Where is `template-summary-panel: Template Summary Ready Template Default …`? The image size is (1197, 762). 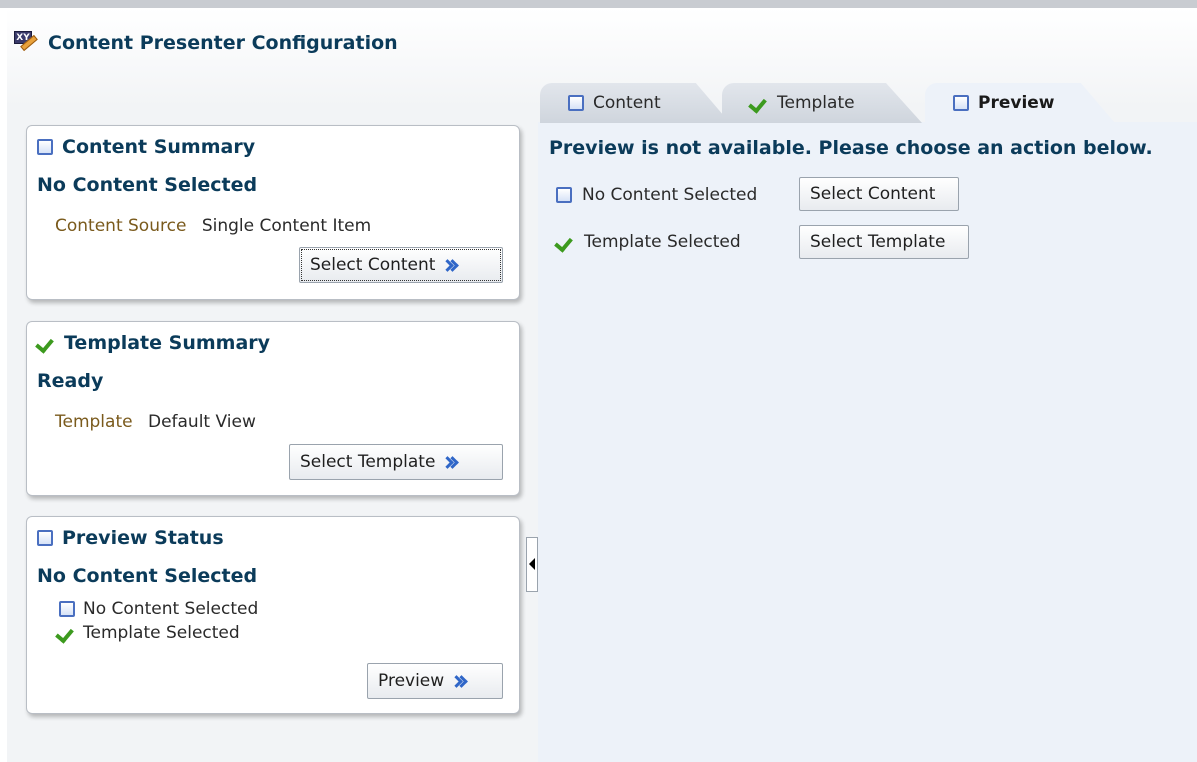
template-summary-panel: Template Summary Ready Template Default … is located at coordinates (273, 408).